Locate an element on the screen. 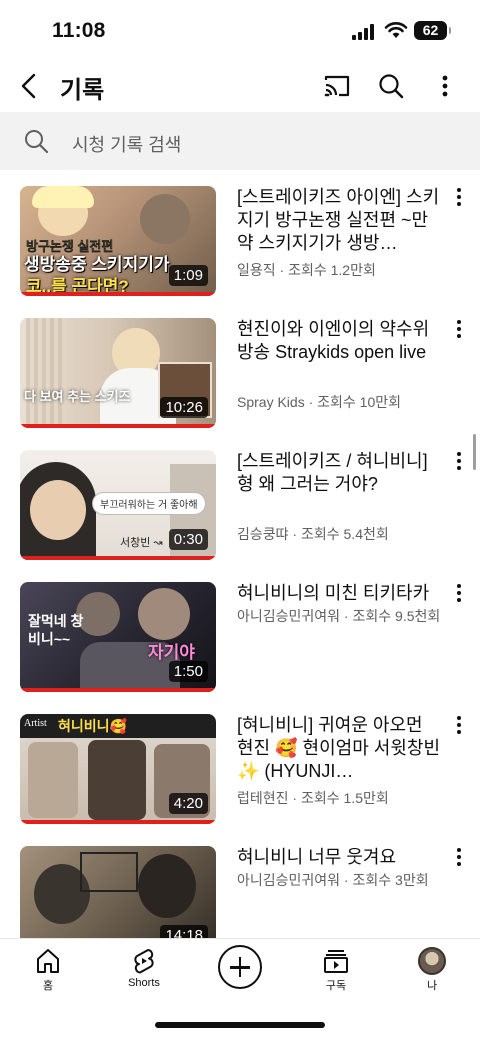 The width and height of the screenshot is (480, 1039). thumbnail-caption: 서창빈 ↝ is located at coordinates (141, 543).